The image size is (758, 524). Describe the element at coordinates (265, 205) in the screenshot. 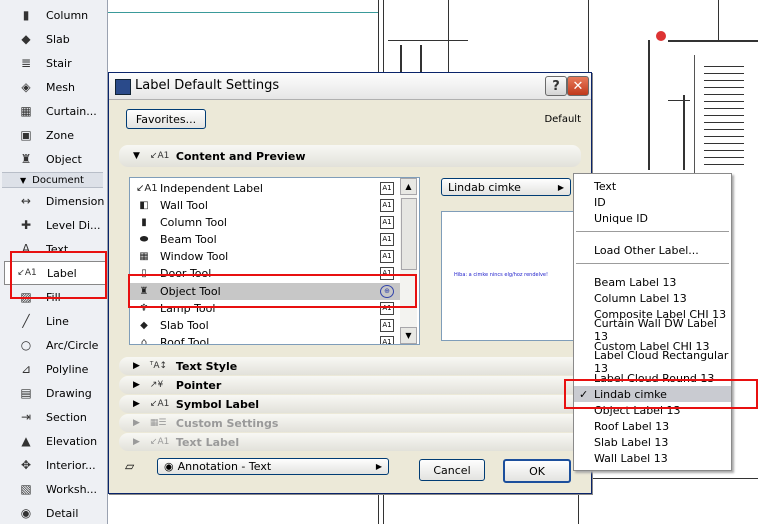

I see `list-item: ◧ Wall Tool A1` at that location.